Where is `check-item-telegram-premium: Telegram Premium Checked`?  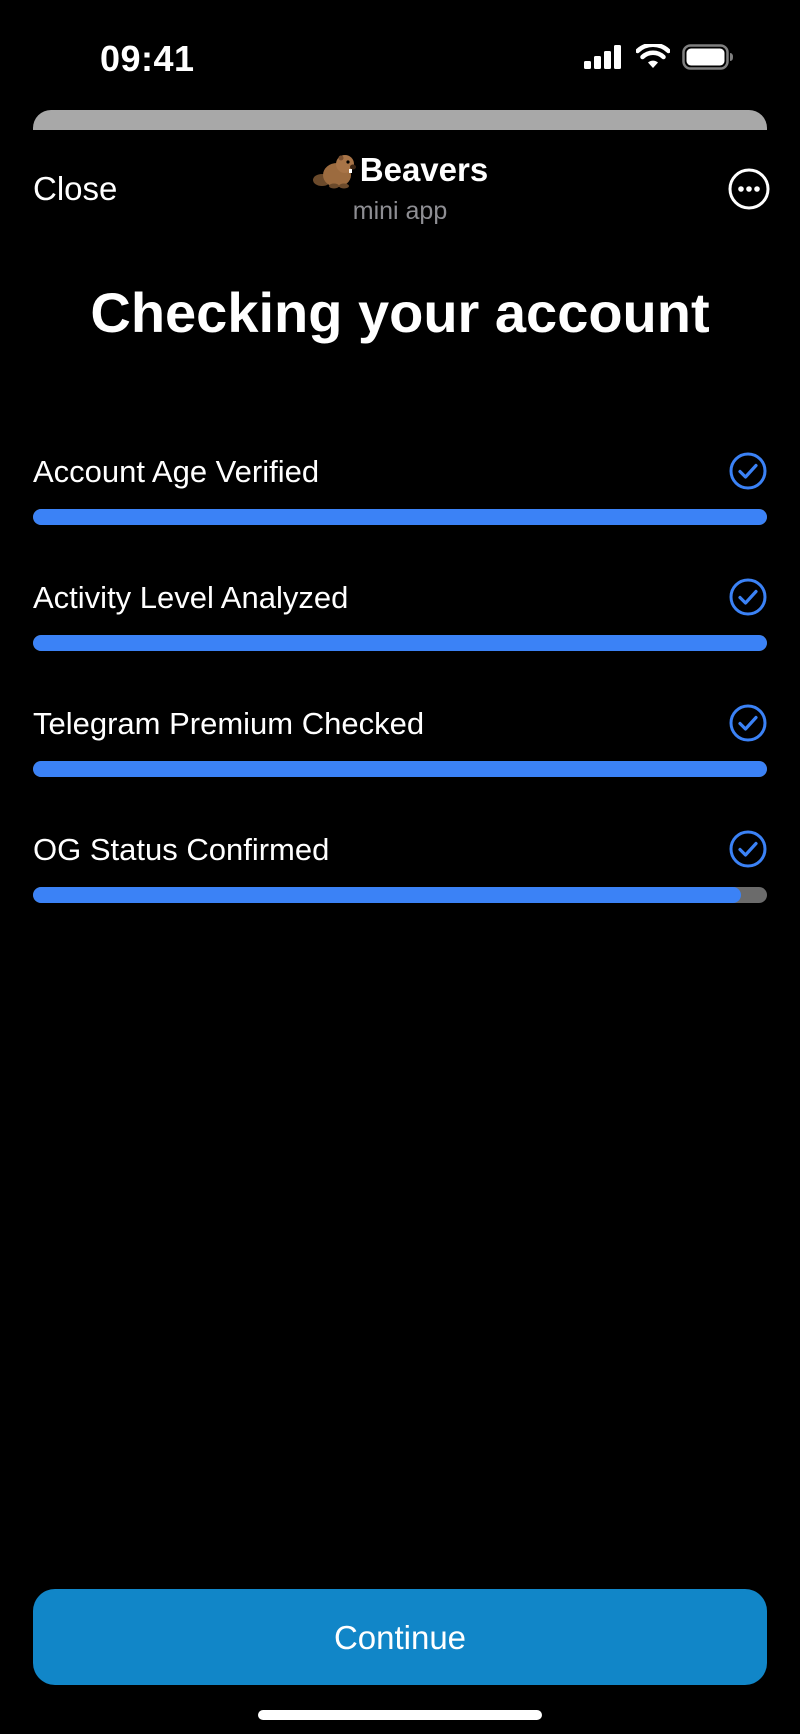 check-item-telegram-premium: Telegram Premium Checked is located at coordinates (400, 759).